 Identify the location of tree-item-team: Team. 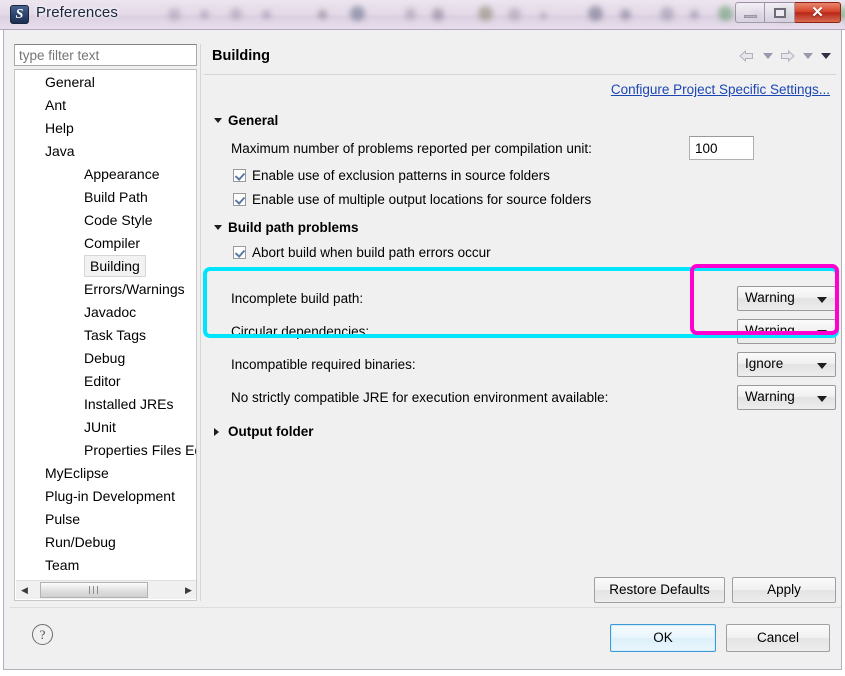
(105, 565).